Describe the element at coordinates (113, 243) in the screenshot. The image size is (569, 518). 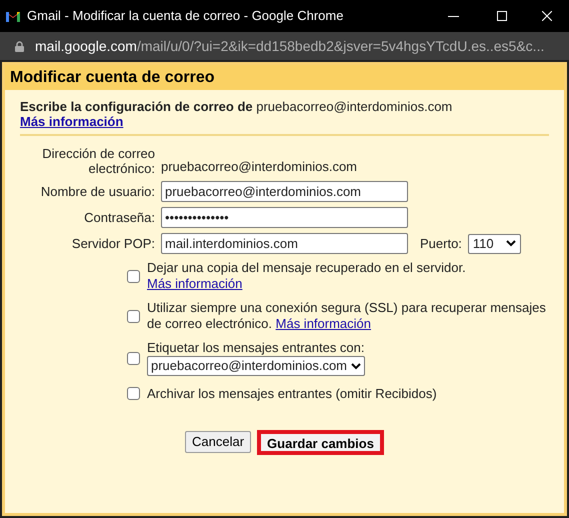
I see `field-label: Servidor POP:` at that location.